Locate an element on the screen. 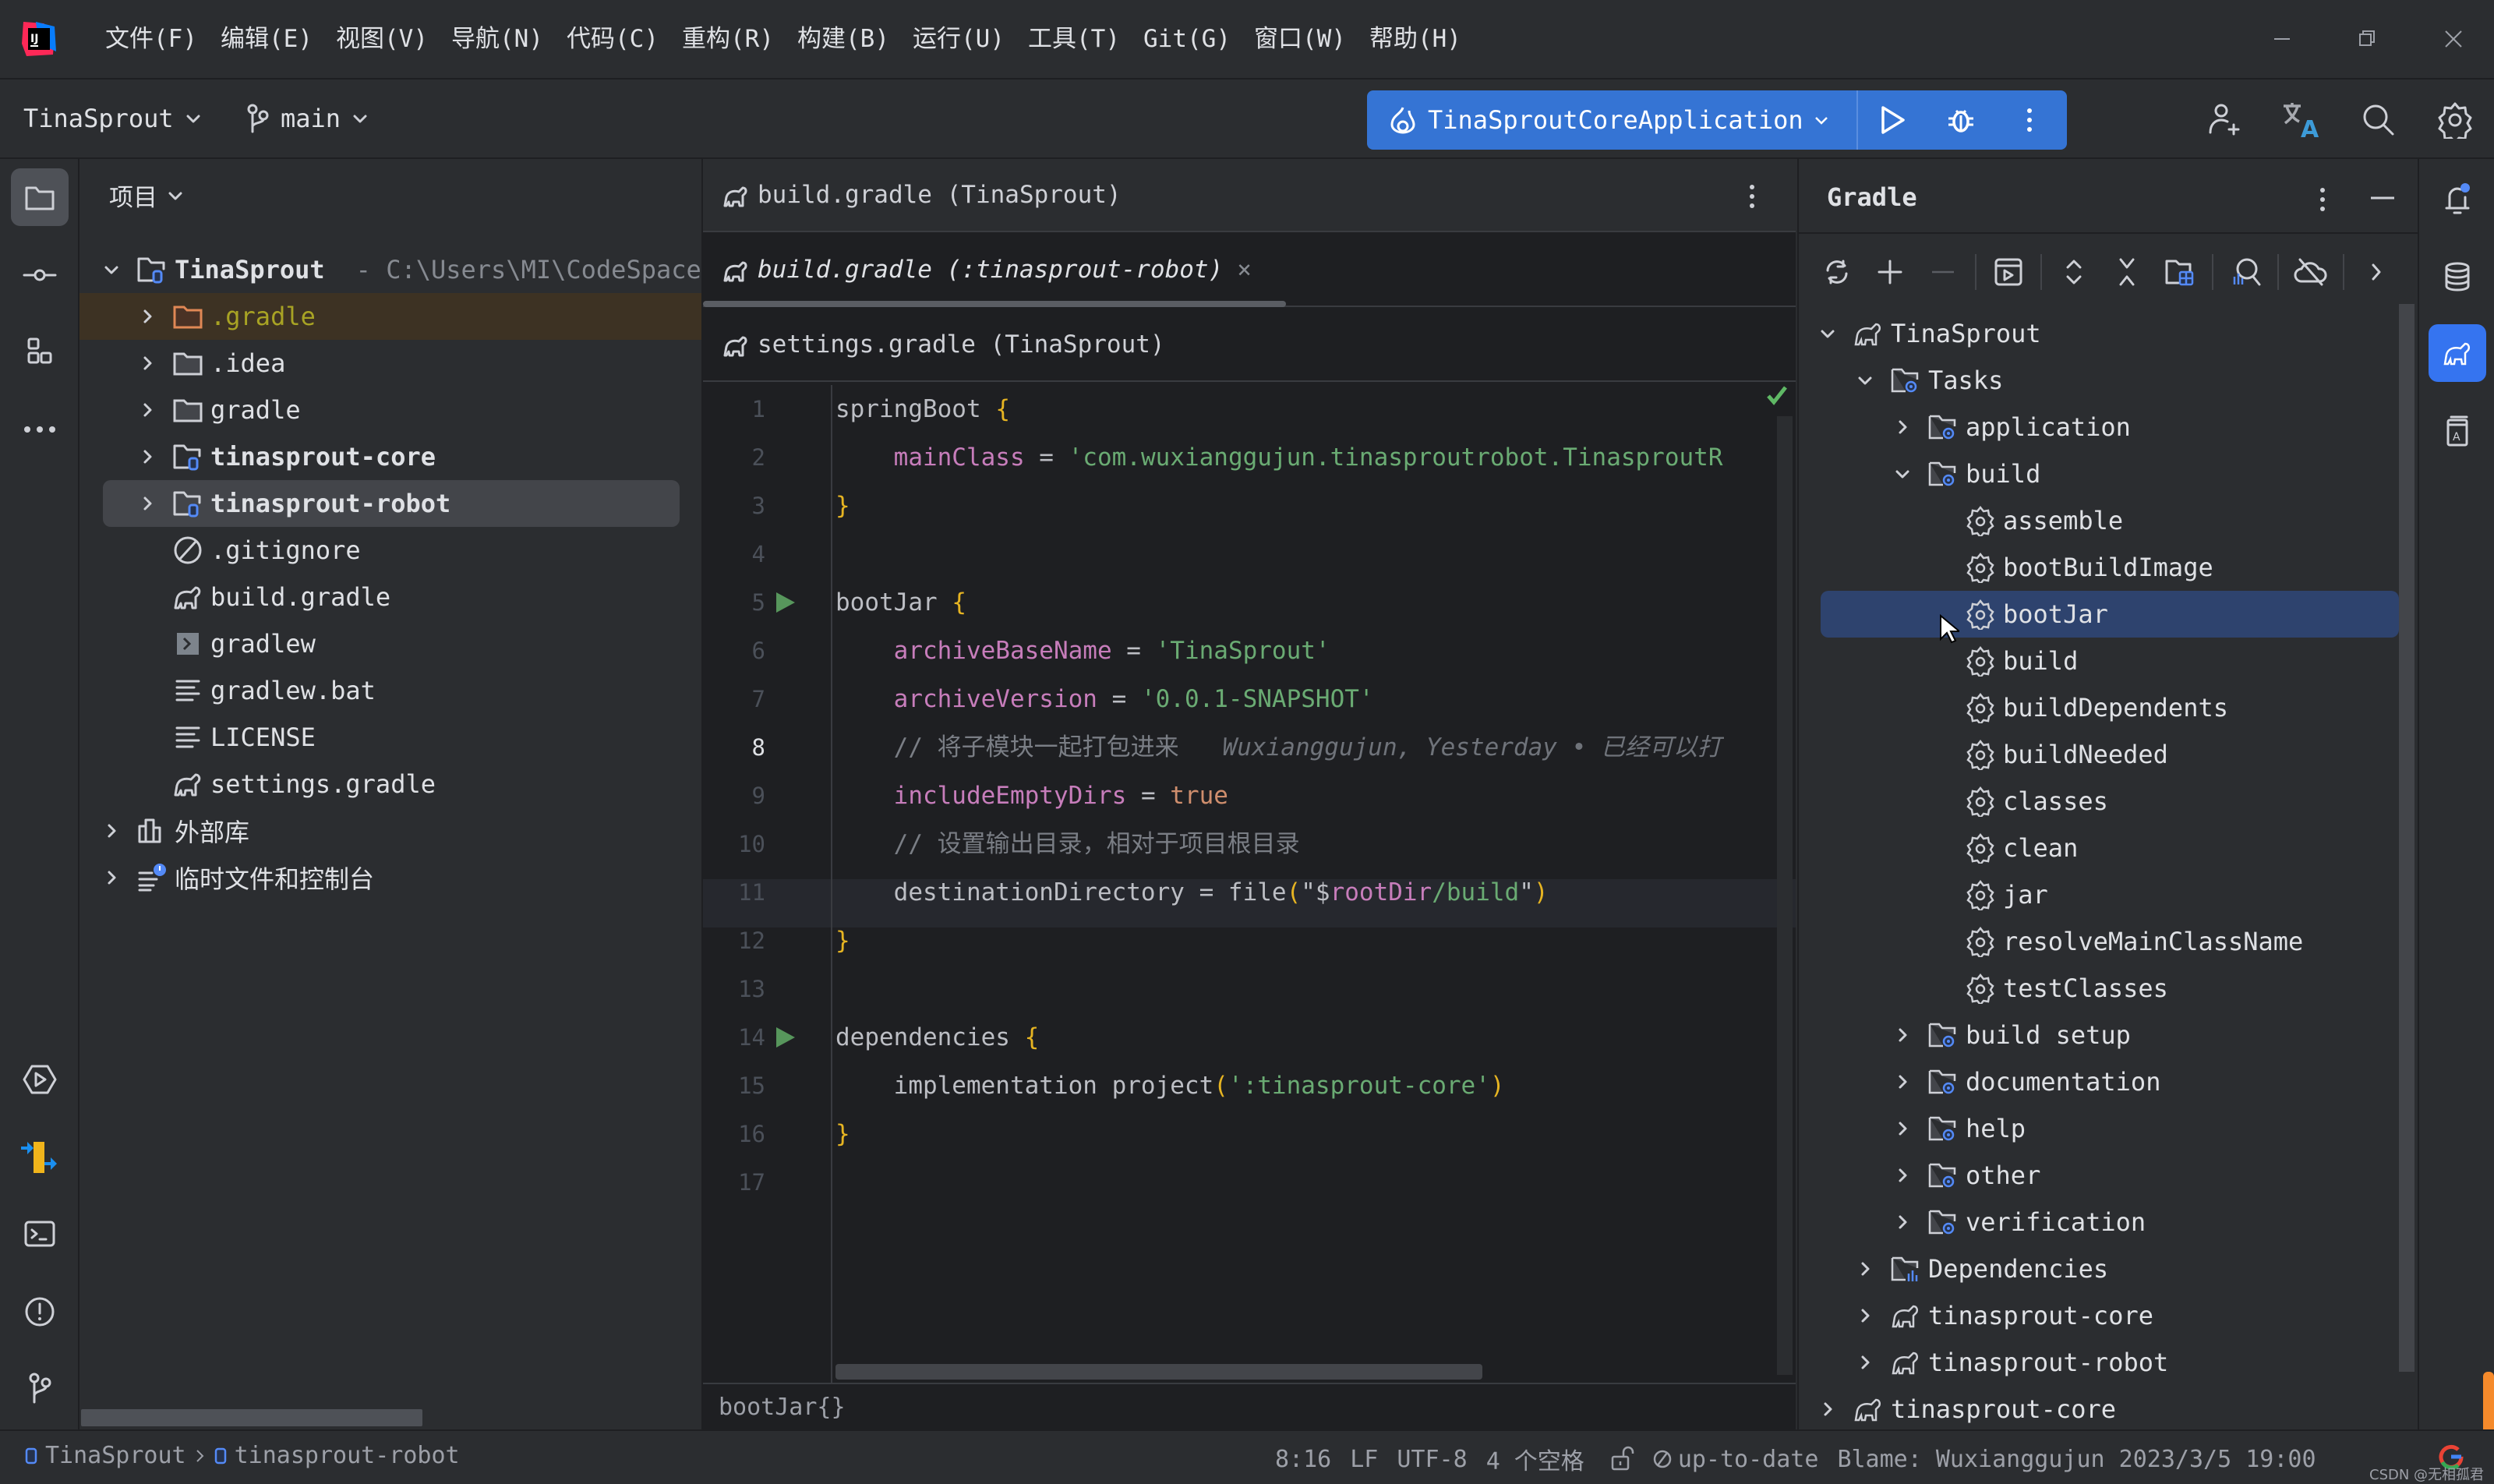 This screenshot has width=2494, height=1484. tree-item-gradle-dir: .gradle is located at coordinates (226, 316).